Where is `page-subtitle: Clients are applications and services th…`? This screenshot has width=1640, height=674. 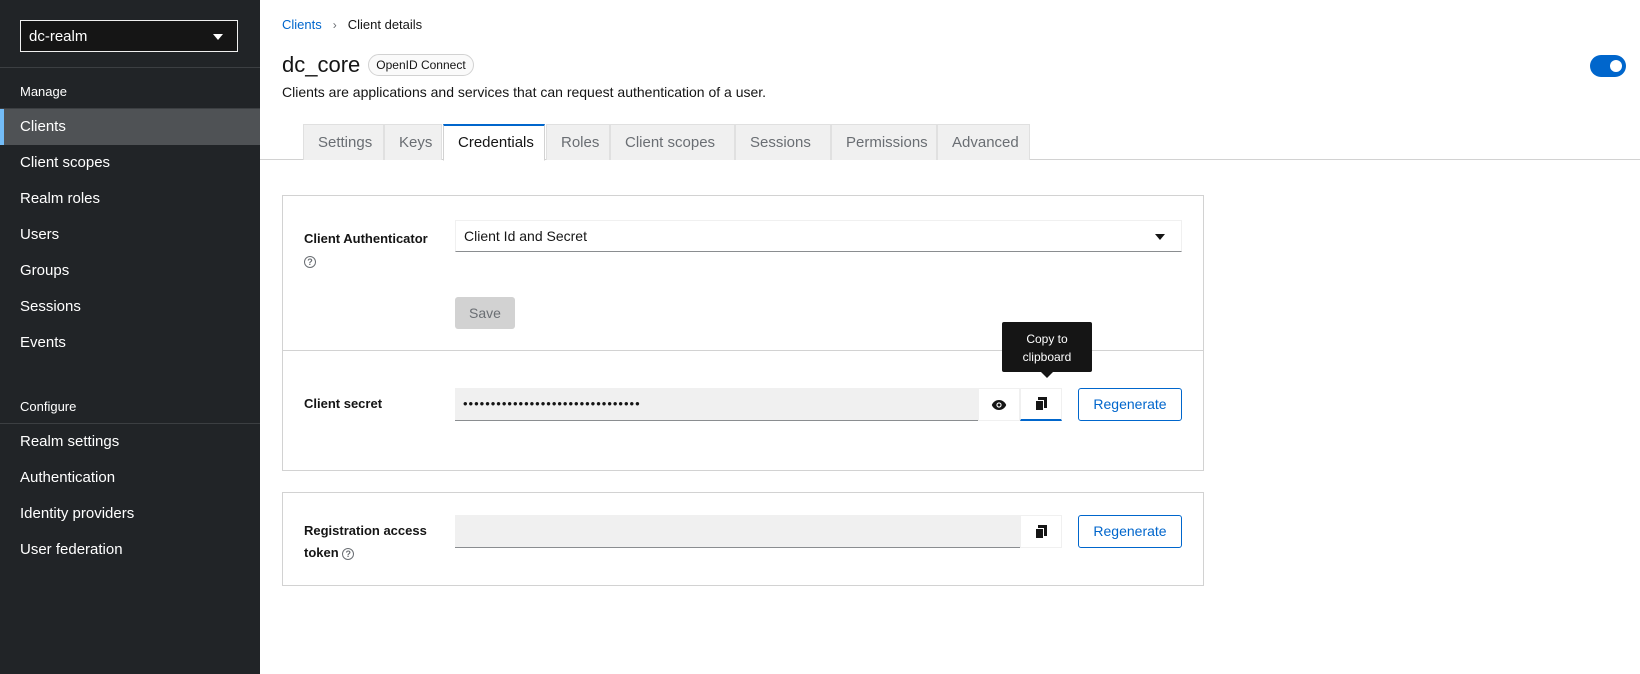
page-subtitle: Clients are applications and services th… is located at coordinates (524, 92).